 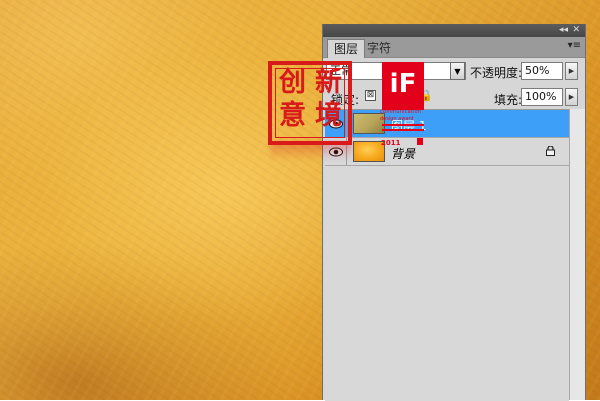 I want to click on if-award-lines, so click(x=403, y=131).